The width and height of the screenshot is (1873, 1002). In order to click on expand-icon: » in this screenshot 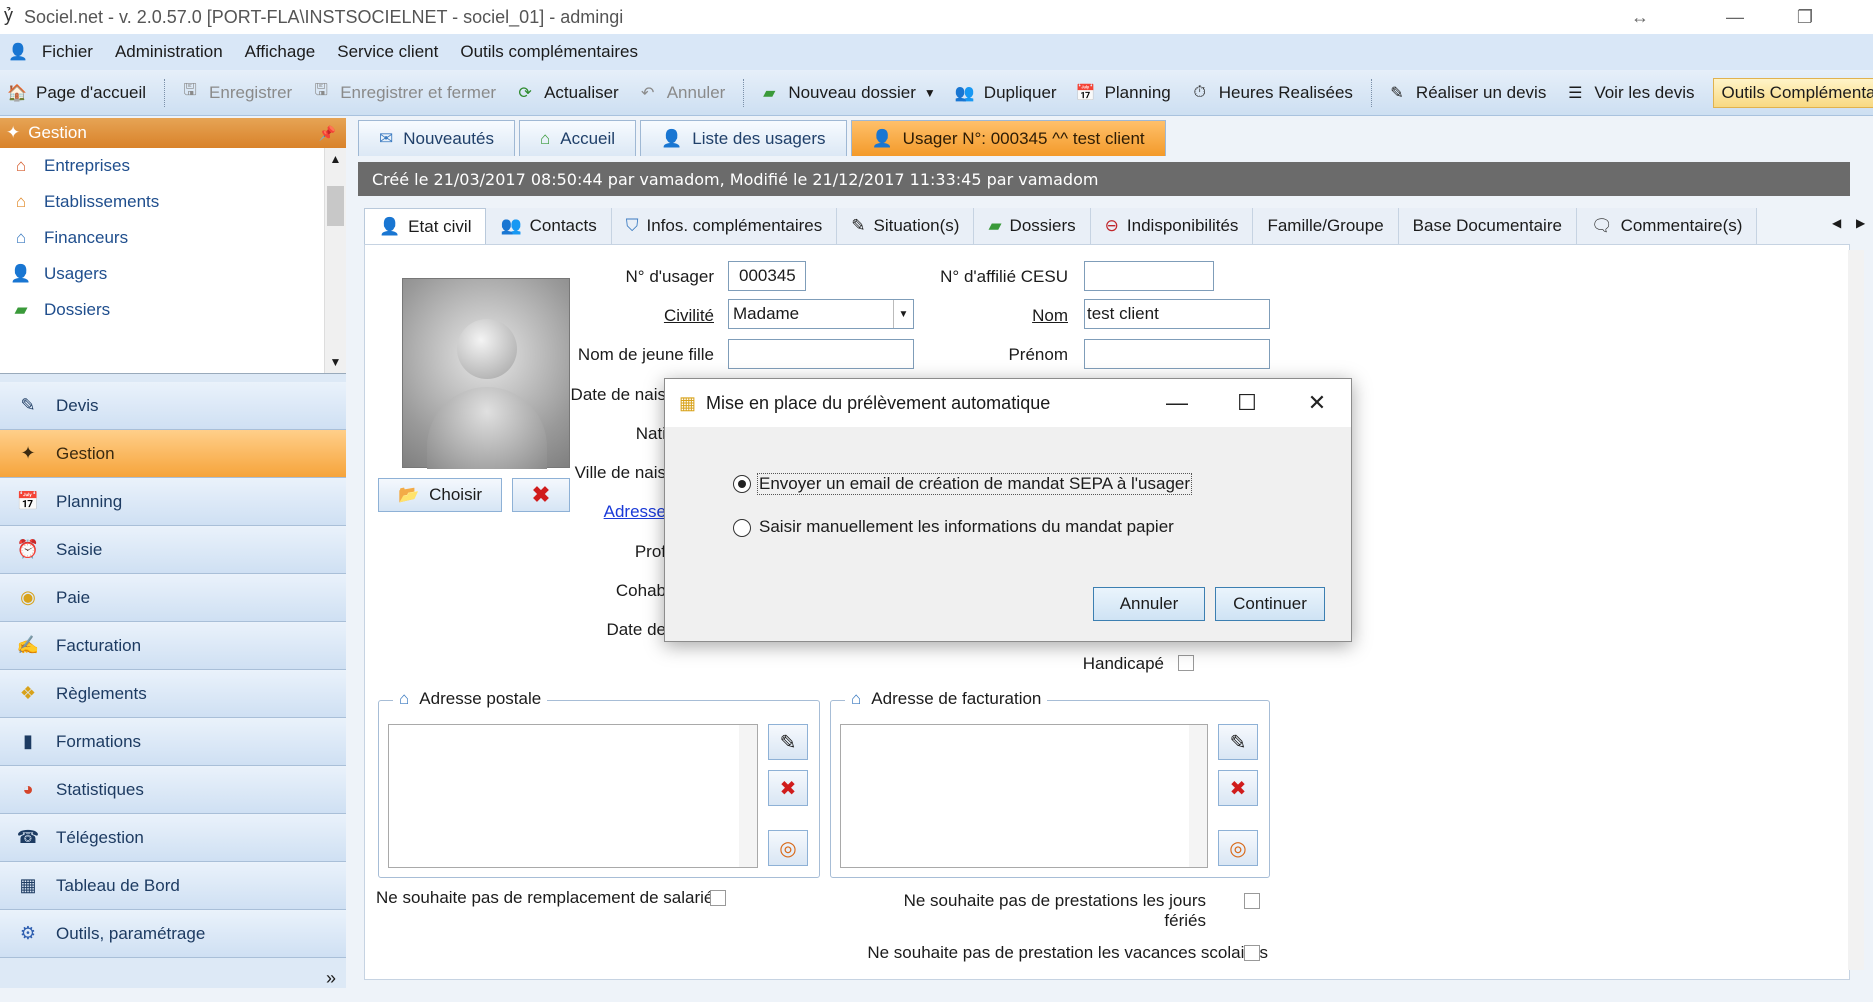, I will do `click(331, 978)`.